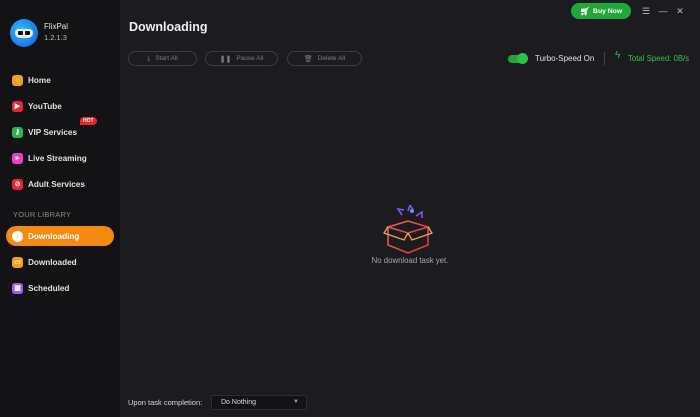  What do you see at coordinates (618, 55) in the screenshot?
I see `lightning-icon: ϟ` at bounding box center [618, 55].